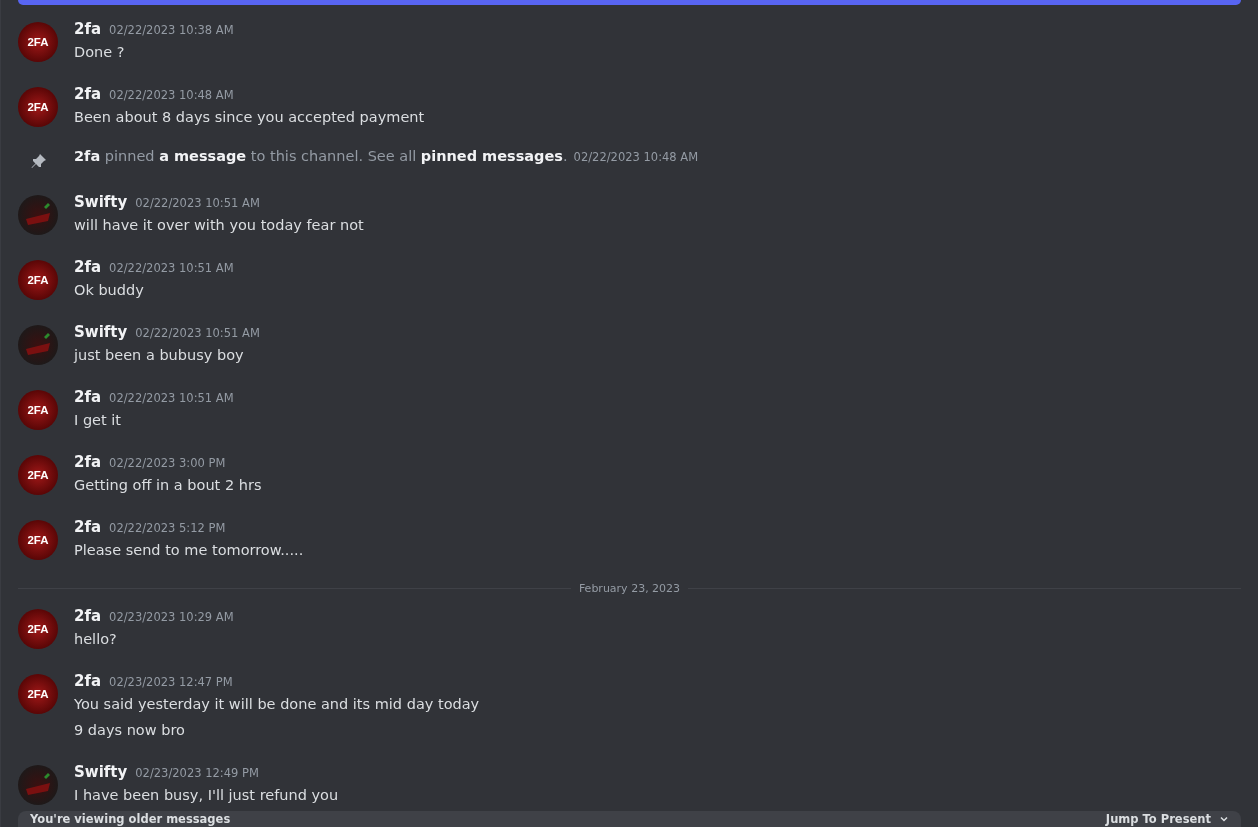  What do you see at coordinates (629, 588) in the screenshot?
I see `date-divider: February 23, 2023` at bounding box center [629, 588].